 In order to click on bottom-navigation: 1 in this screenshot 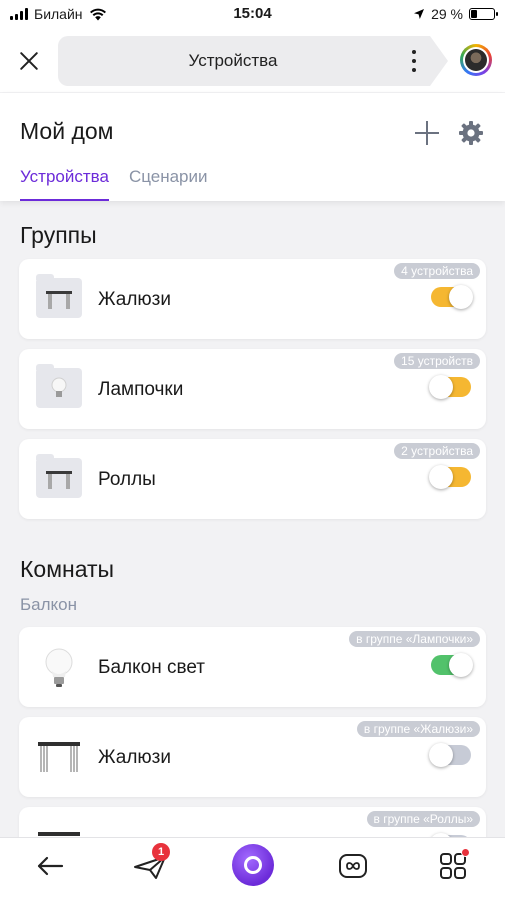, I will do `click(252, 867)`.